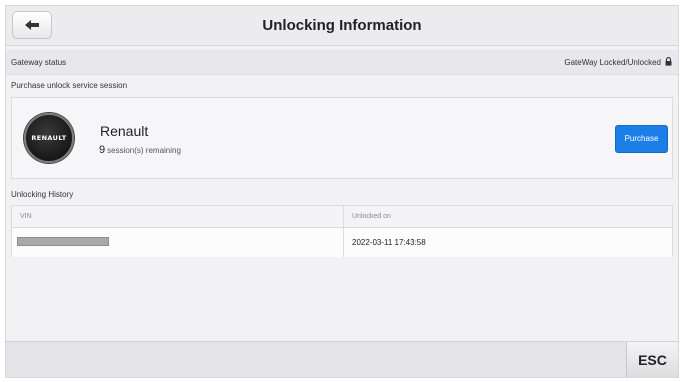 The width and height of the screenshot is (681, 382). I want to click on table-row: 2022-03-11 17:43:58, so click(342, 242).